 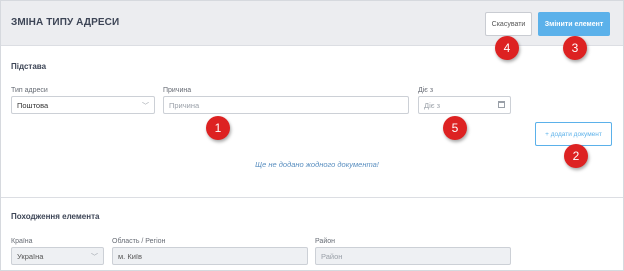 What do you see at coordinates (432, 105) in the screenshot?
I see `valid-from-placeholder: Діє з` at bounding box center [432, 105].